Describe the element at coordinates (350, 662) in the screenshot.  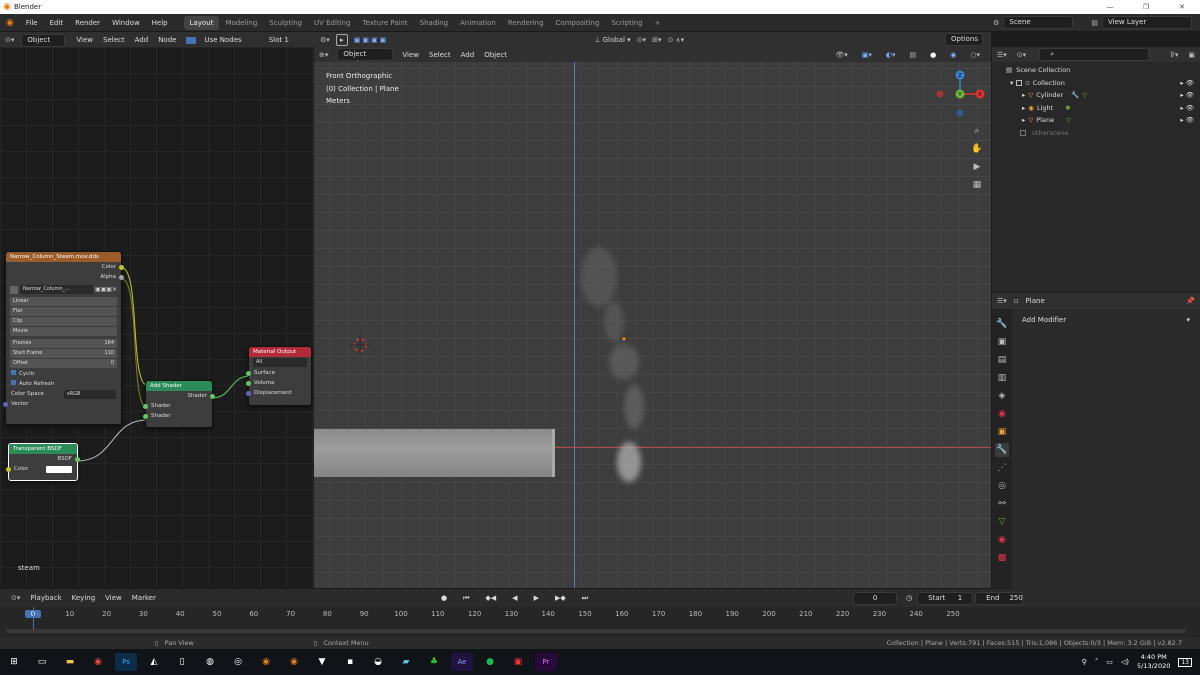
I see `terminal-icon: ▪` at that location.